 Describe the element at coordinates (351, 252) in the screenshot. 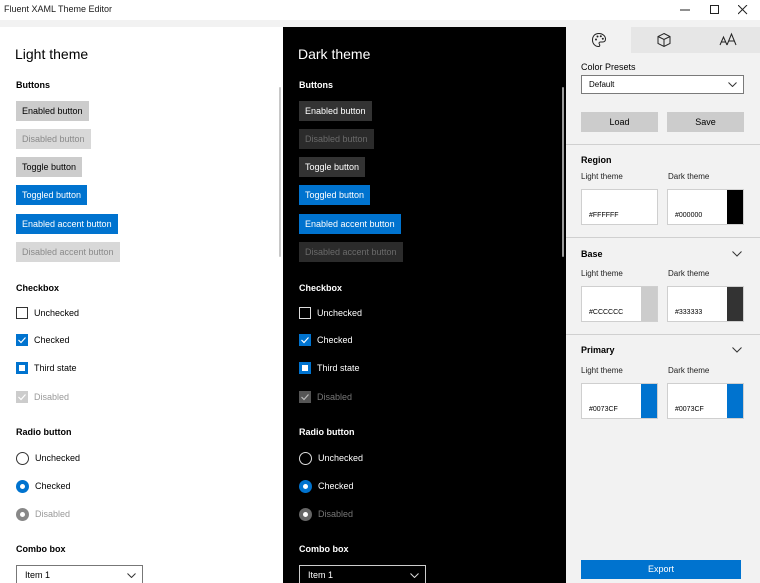

I see `disabled-accent-button: Disabled accent button` at that location.